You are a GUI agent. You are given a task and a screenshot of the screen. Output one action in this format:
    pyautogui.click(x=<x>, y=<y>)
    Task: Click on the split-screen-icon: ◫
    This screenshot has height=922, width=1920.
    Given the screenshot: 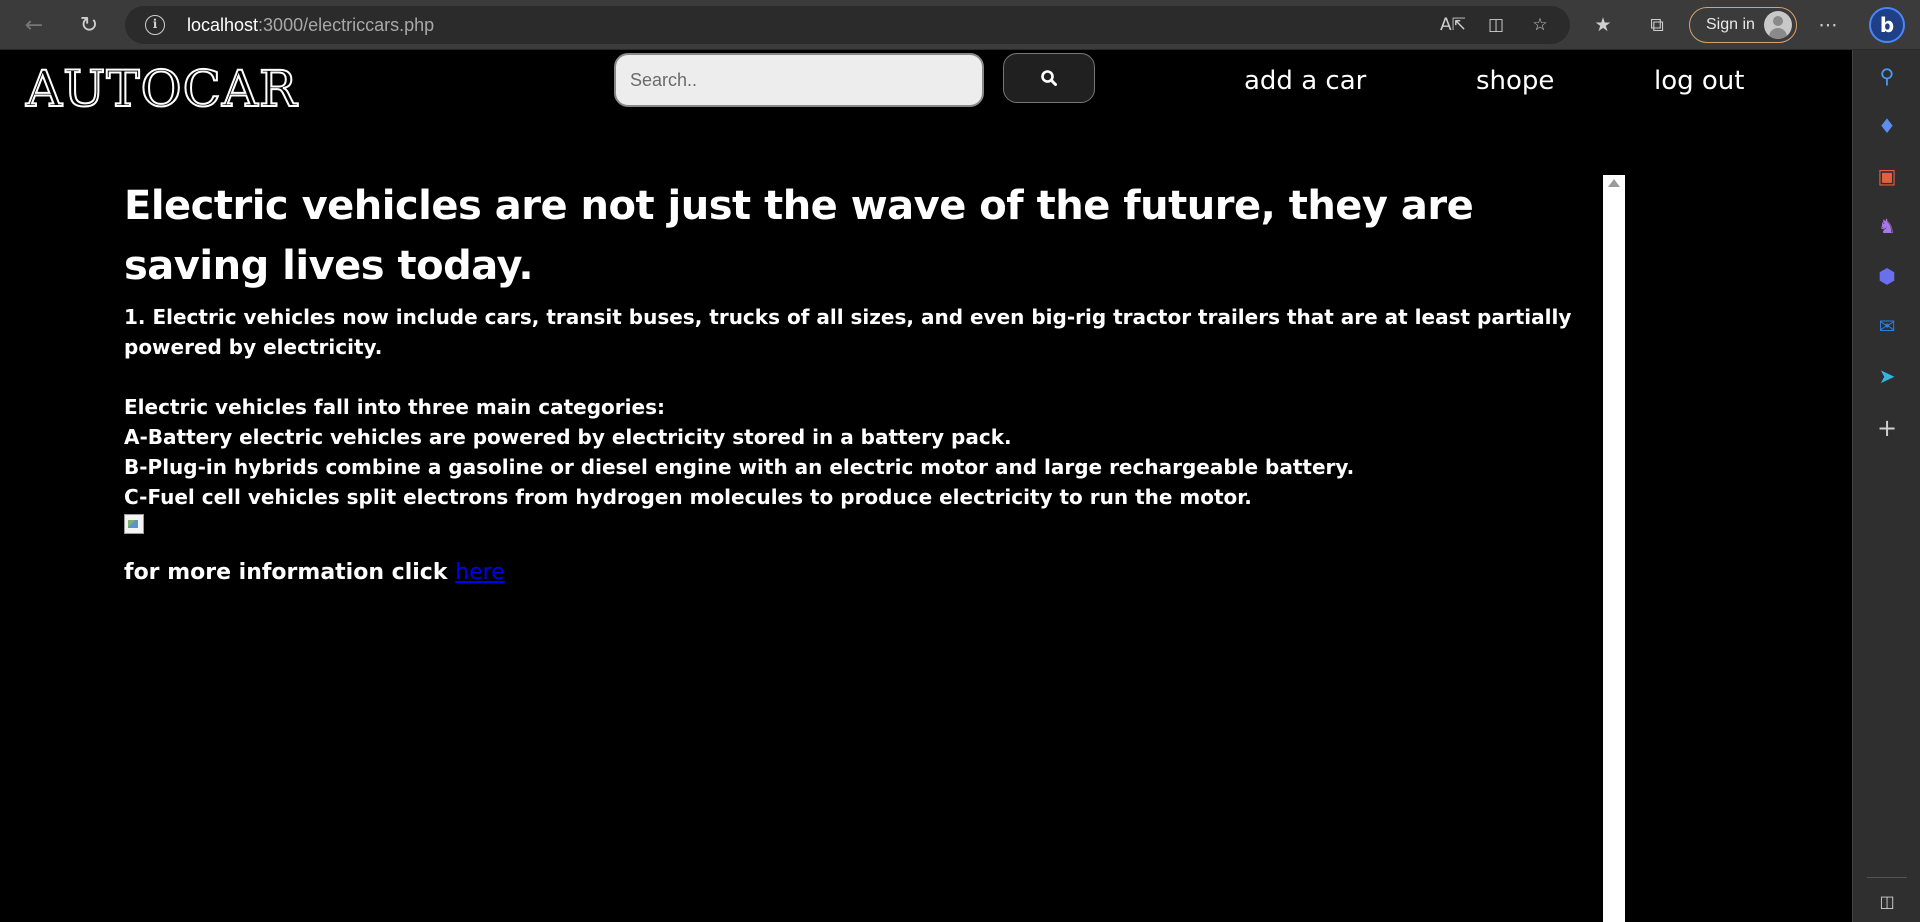 What is the action you would take?
    pyautogui.click(x=1496, y=25)
    